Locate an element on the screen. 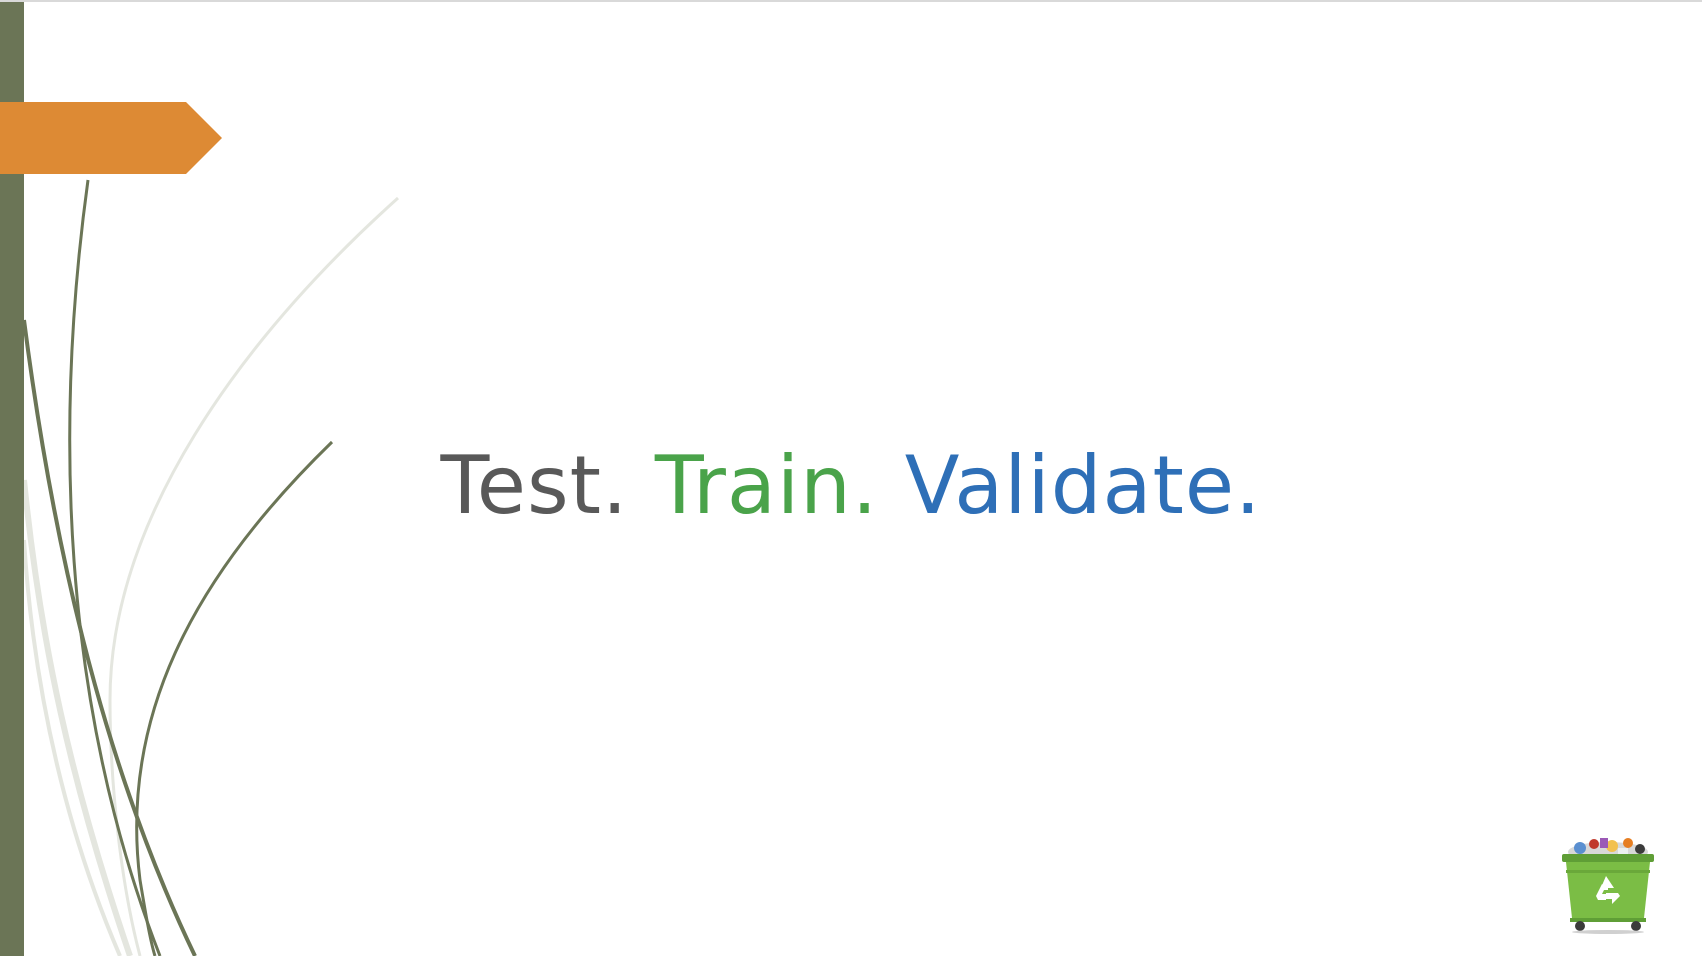 This screenshot has height=956, width=1702. title-word-validate: Validate. is located at coordinates (1083, 485).